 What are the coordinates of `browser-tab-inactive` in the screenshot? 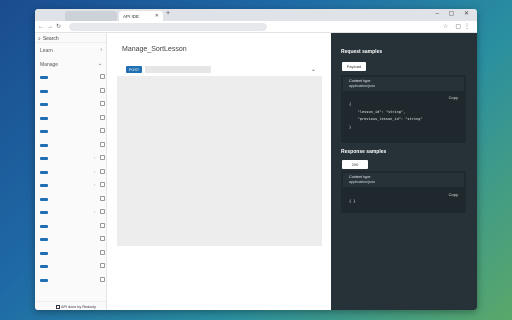 It's located at (91, 16).